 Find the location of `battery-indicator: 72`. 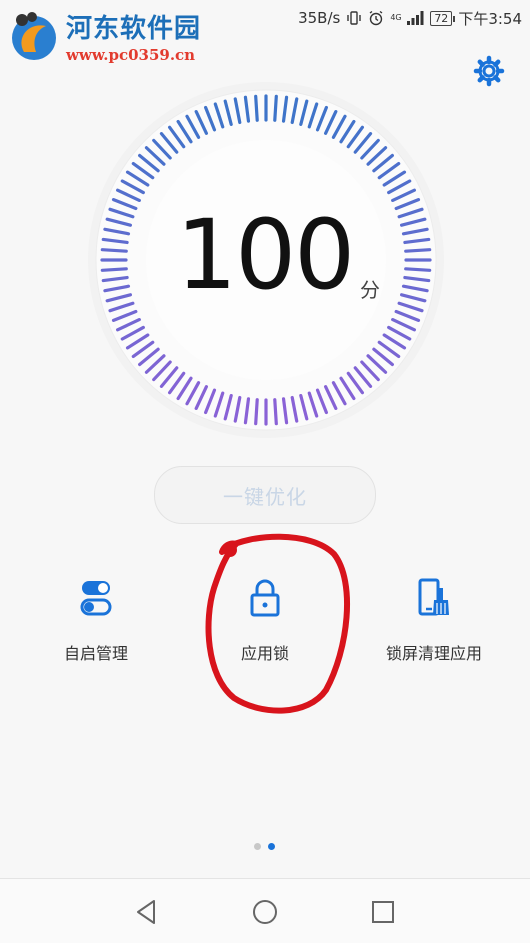

battery-indicator: 72 is located at coordinates (443, 18).